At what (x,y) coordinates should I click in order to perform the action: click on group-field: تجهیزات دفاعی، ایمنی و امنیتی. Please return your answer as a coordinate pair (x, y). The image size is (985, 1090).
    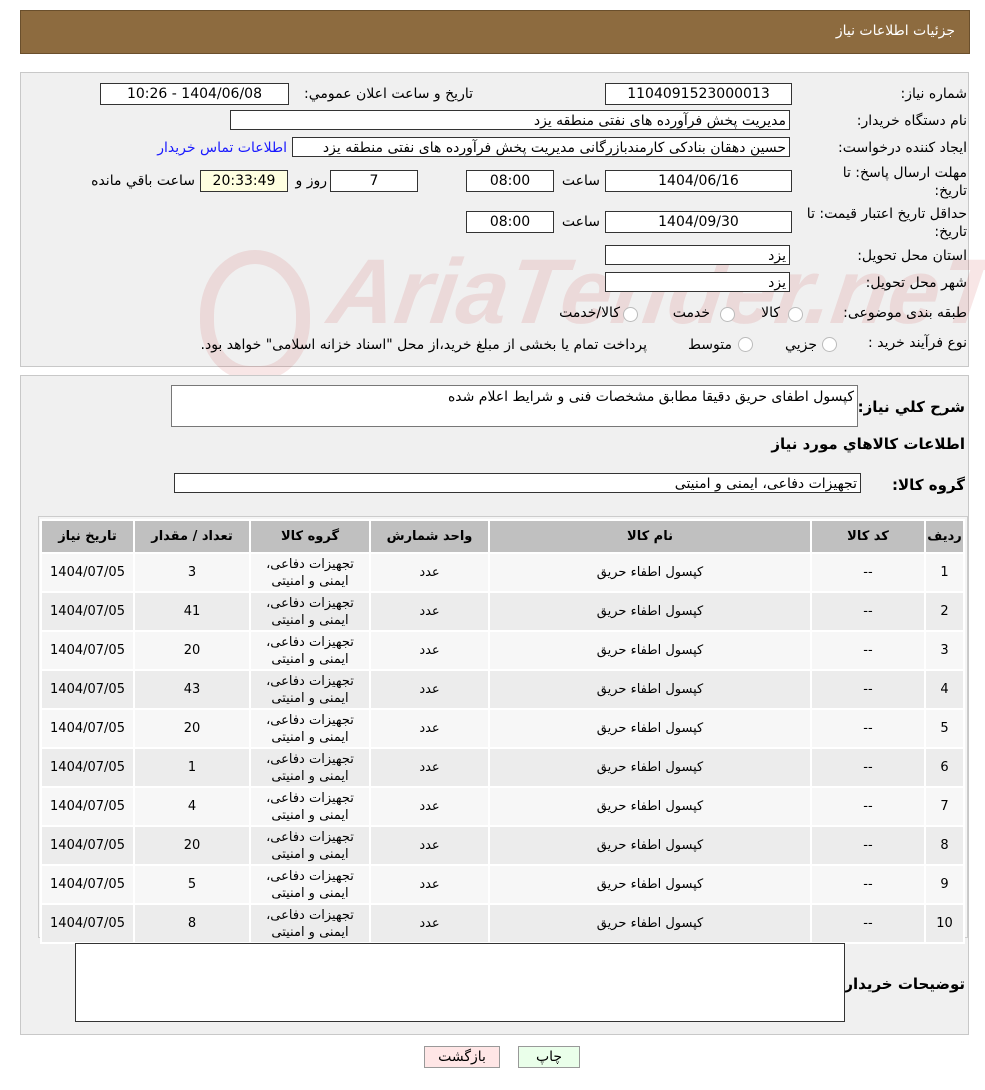
    Looking at the image, I should click on (517, 483).